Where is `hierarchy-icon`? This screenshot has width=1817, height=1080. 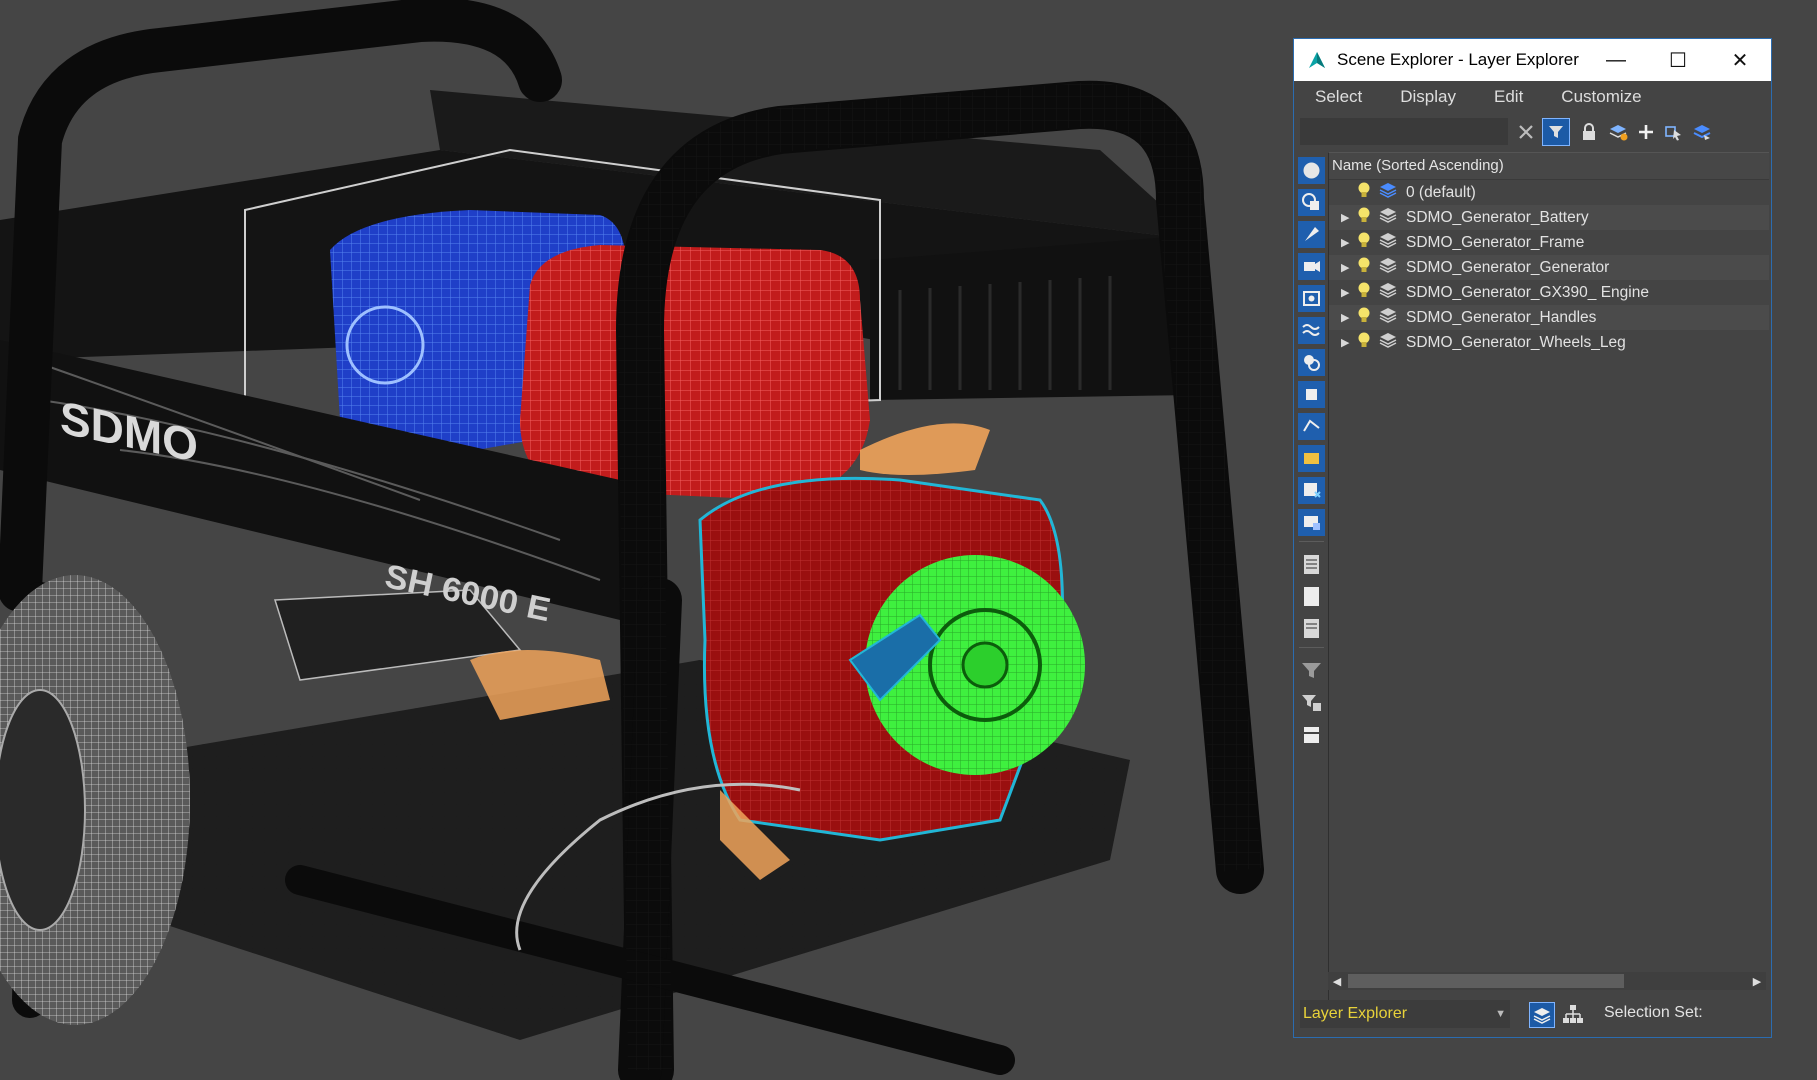
hierarchy-icon is located at coordinates (1573, 1014).